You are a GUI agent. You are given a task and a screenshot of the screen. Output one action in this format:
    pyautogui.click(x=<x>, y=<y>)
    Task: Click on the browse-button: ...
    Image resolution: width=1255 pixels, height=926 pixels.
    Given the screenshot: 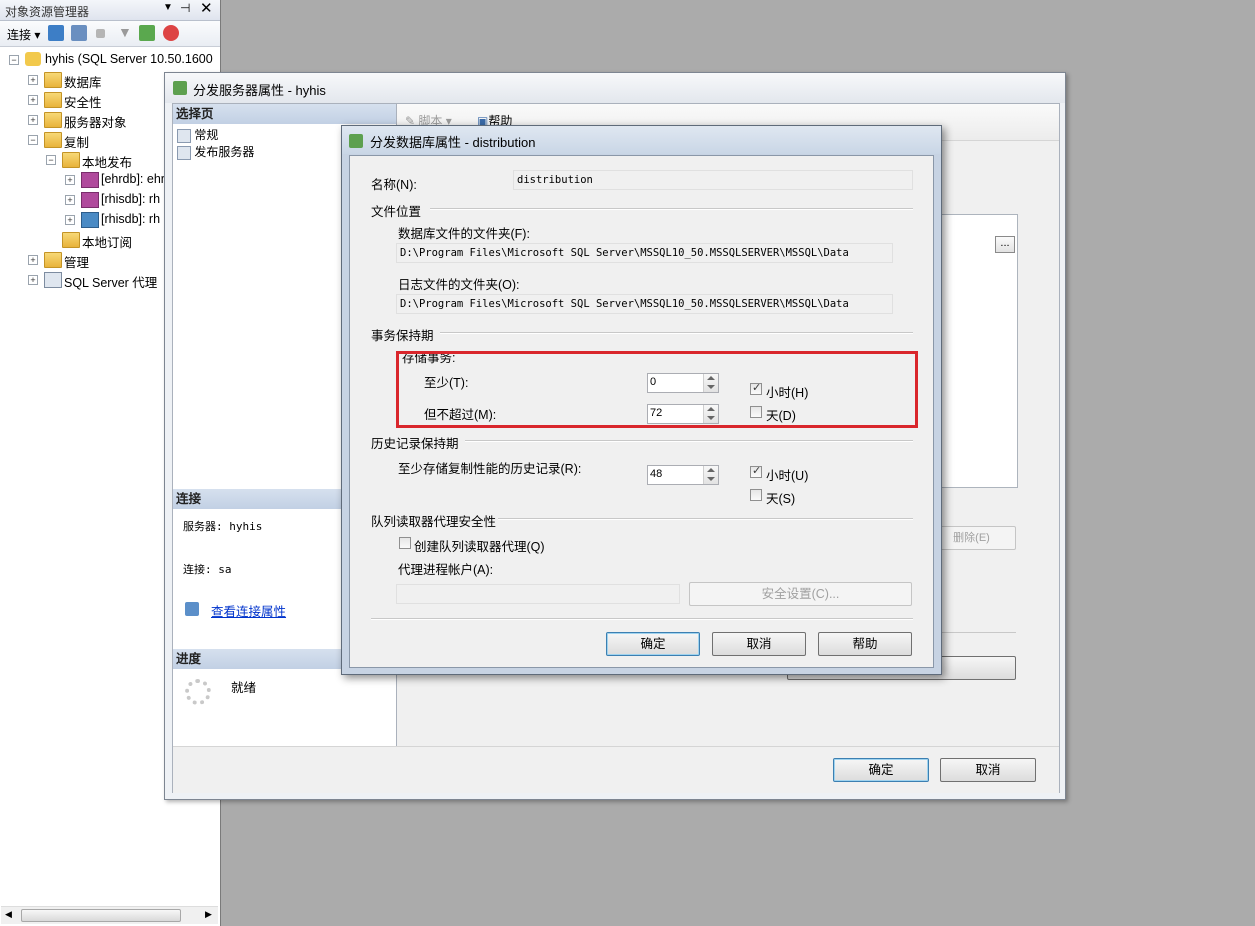 What is the action you would take?
    pyautogui.click(x=1005, y=244)
    